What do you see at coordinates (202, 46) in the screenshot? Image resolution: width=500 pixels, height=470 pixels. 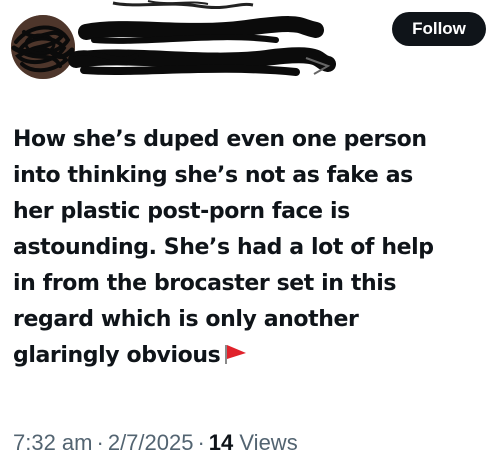 I see `name-handle-redaction` at bounding box center [202, 46].